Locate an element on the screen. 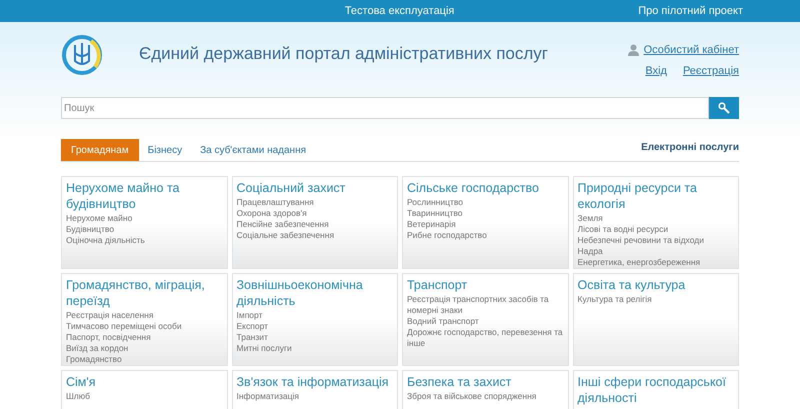 The image size is (800, 409). category-card: Транспорт Реєстрація транспортних засобів та номерні знаки Водний транспорт Дорожнє господарство, перевезення та інше is located at coordinates (485, 319).